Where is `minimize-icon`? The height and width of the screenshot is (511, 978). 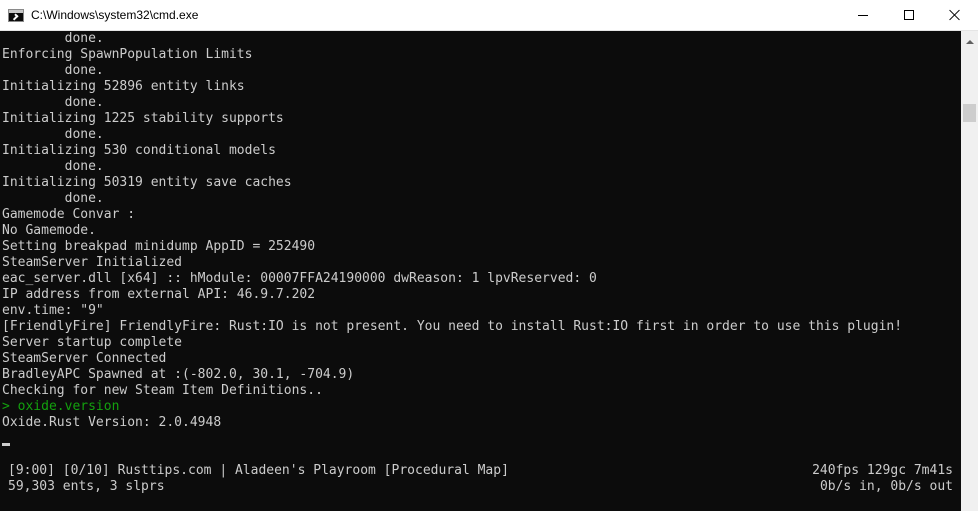 minimize-icon is located at coordinates (863, 15).